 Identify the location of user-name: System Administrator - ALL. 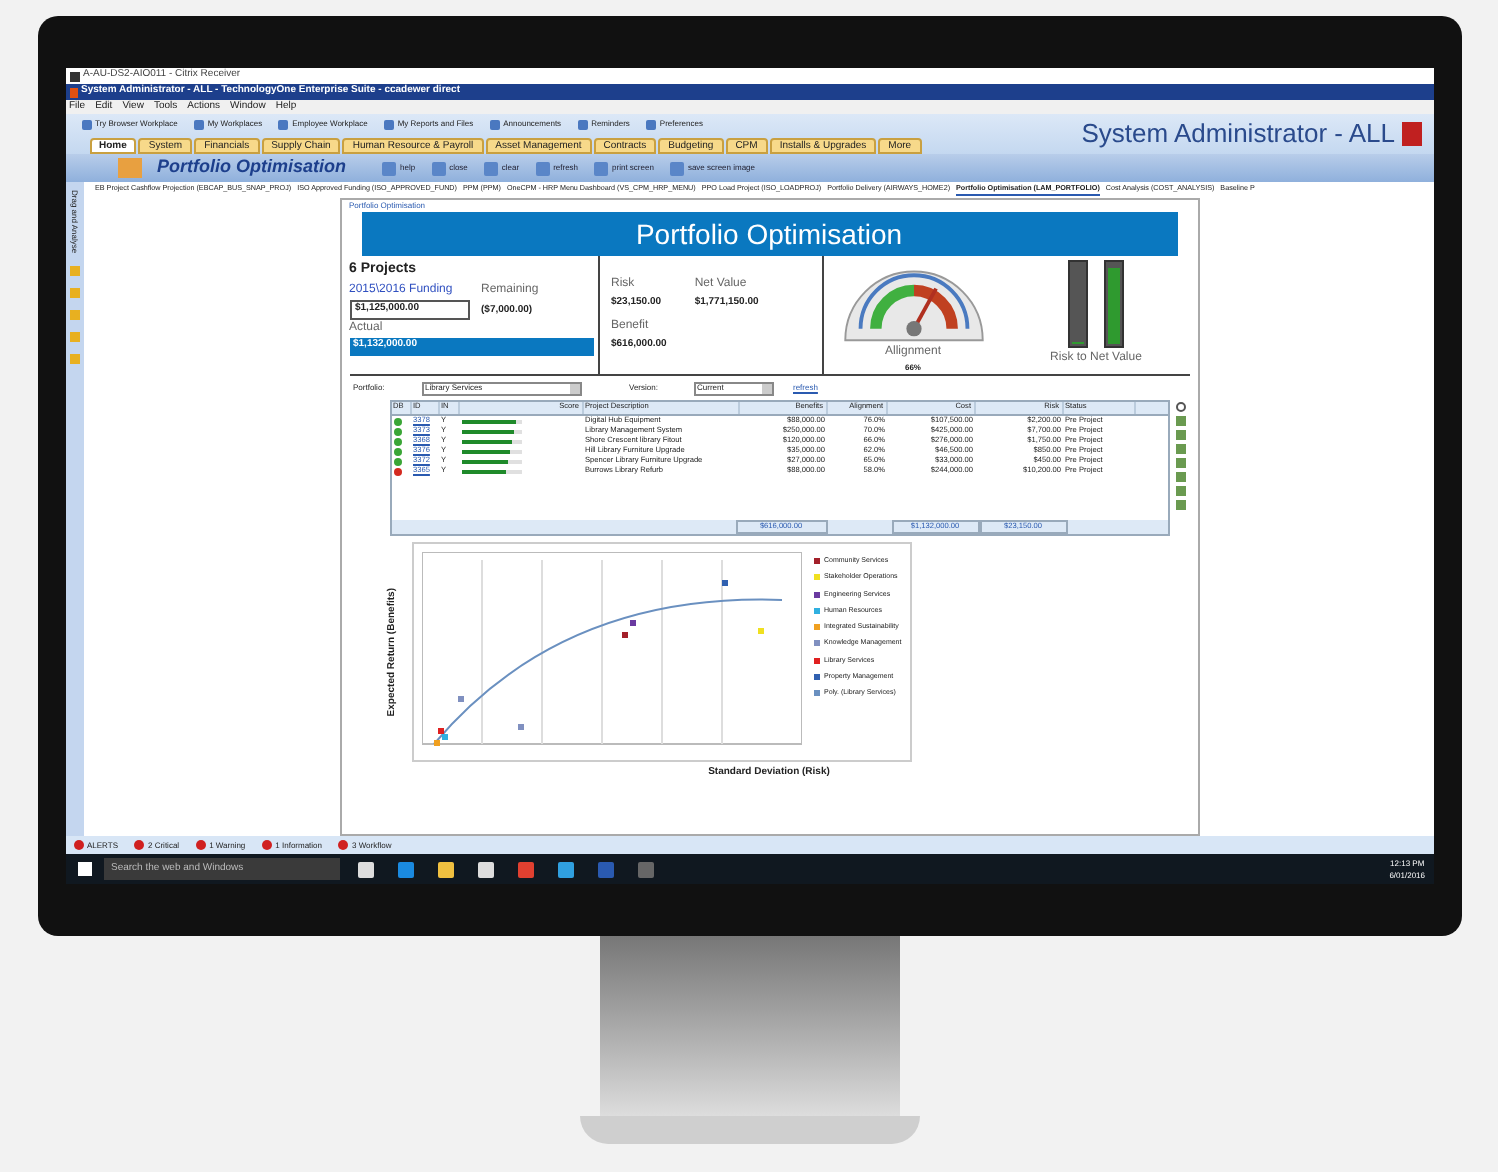
(1238, 134).